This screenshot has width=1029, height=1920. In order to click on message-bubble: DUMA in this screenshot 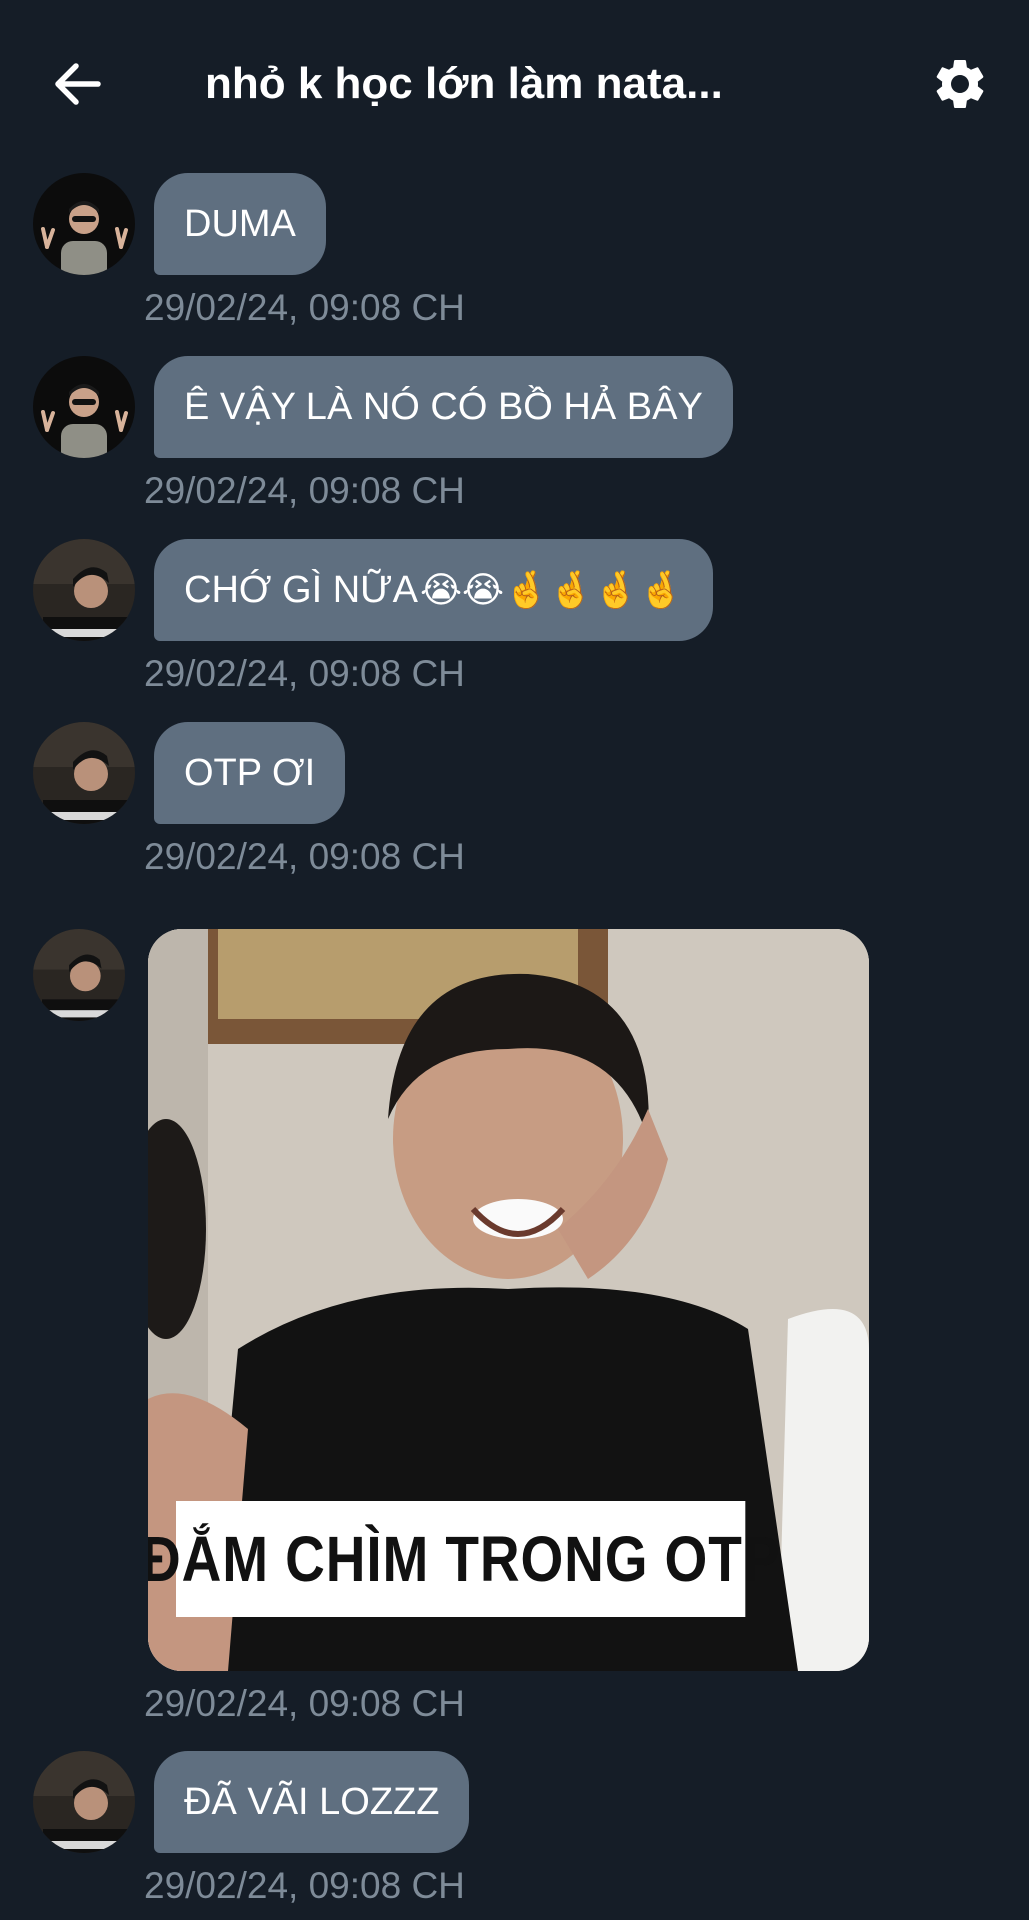, I will do `click(240, 224)`.